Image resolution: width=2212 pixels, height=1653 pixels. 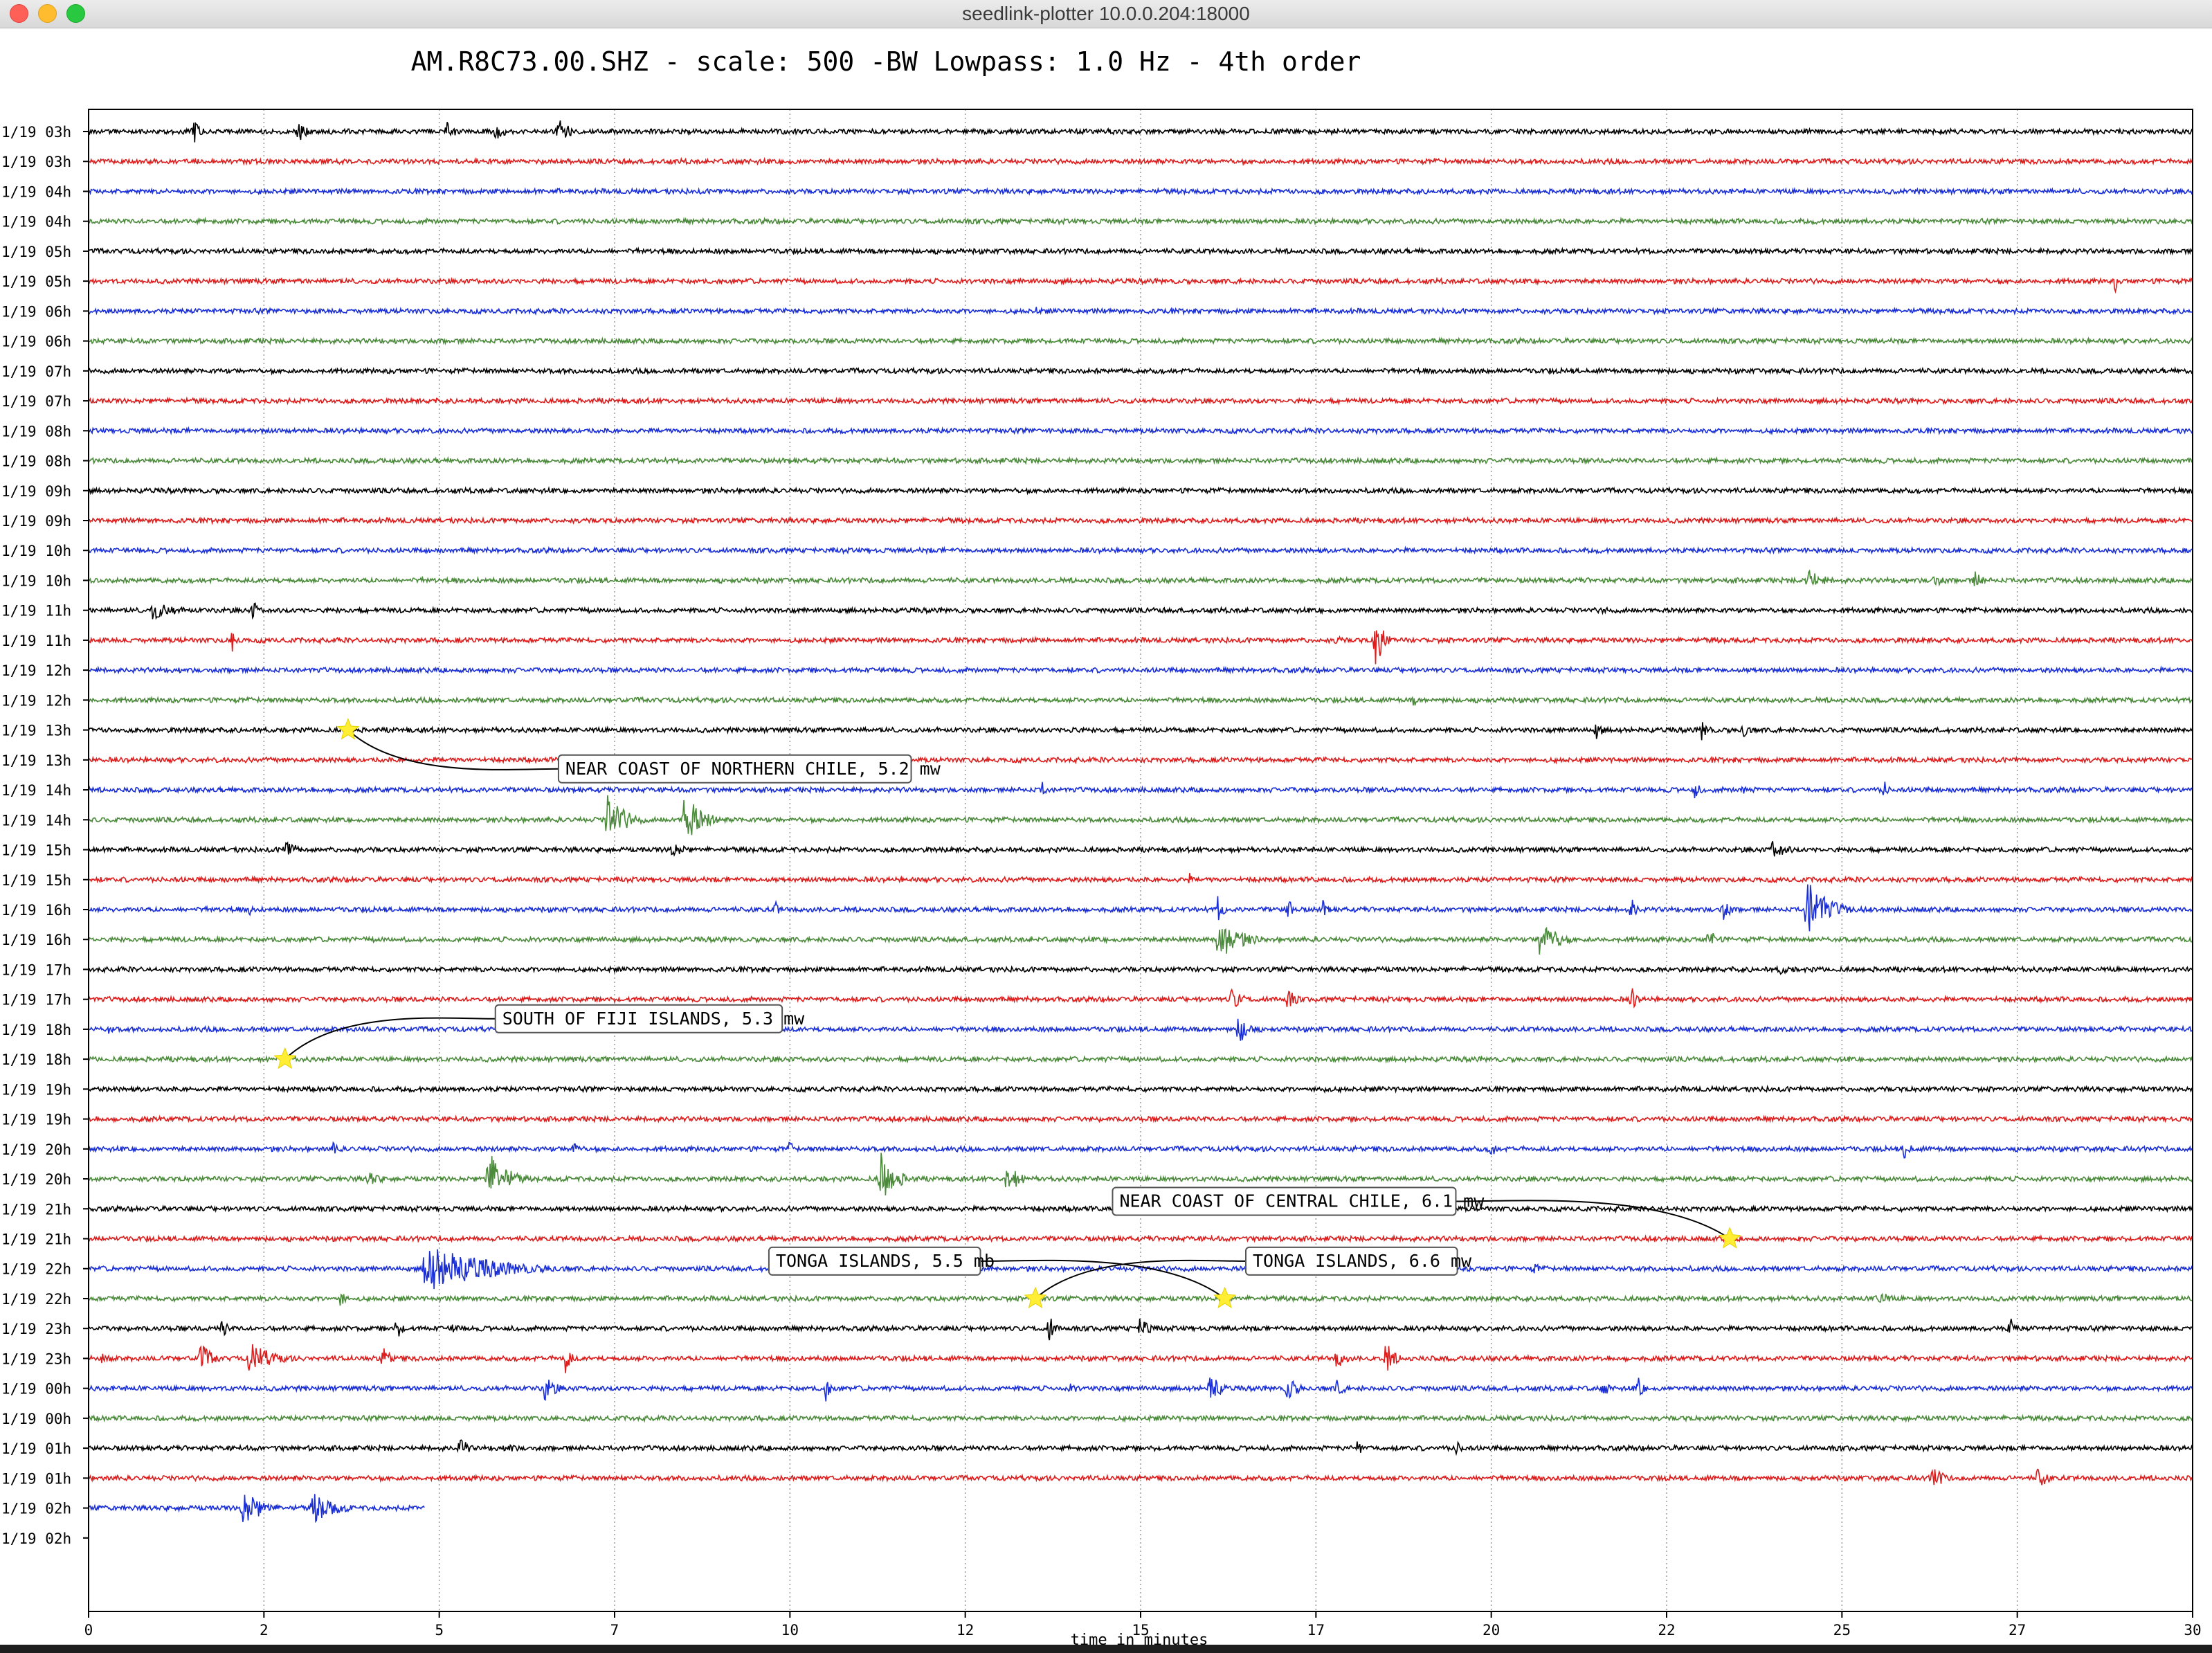 What do you see at coordinates (790, 1630) in the screenshot?
I see `x-tick-label: 10` at bounding box center [790, 1630].